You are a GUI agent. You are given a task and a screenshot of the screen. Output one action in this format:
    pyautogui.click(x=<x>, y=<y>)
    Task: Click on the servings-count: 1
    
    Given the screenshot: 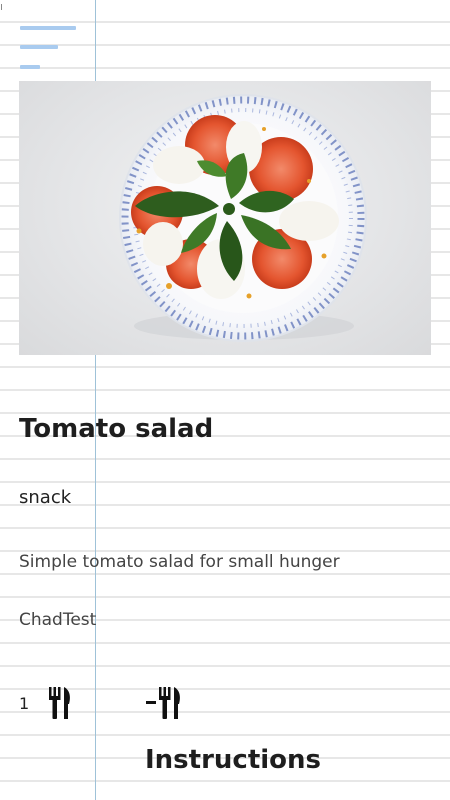 What is the action you would take?
    pyautogui.click(x=24, y=703)
    